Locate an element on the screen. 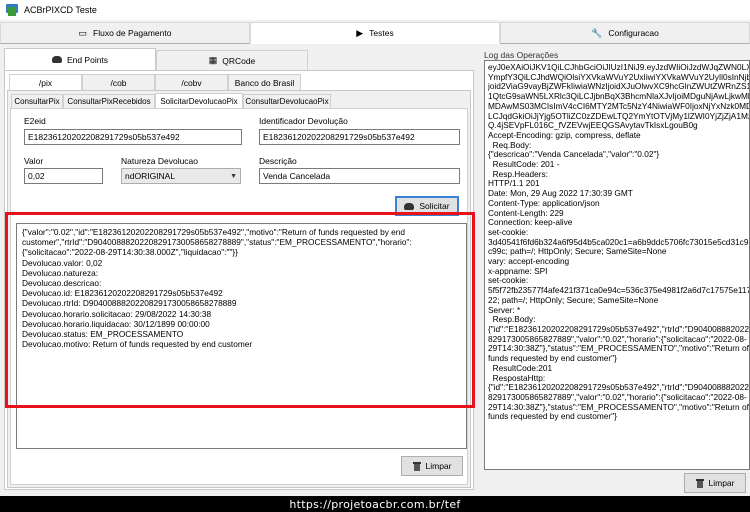 Image resolution: width=750 pixels, height=512 pixels. tab-qrcode: ▦ QRCode is located at coordinates (232, 60).